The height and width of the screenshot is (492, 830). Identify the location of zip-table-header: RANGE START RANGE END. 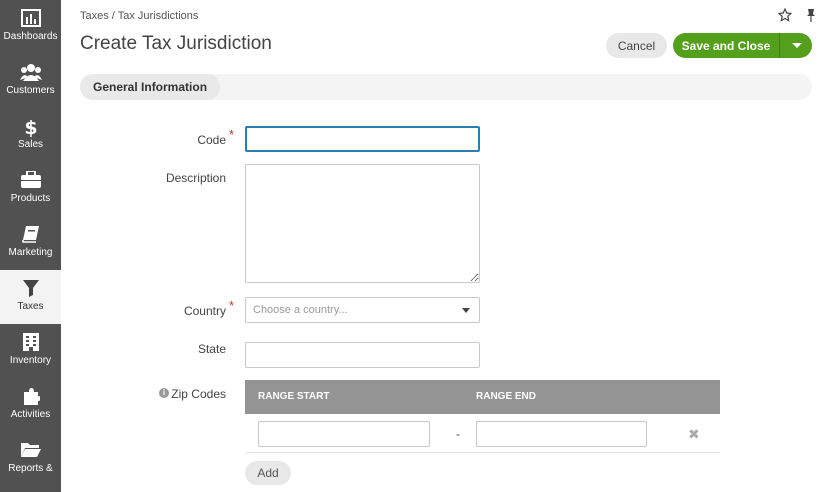
(482, 397).